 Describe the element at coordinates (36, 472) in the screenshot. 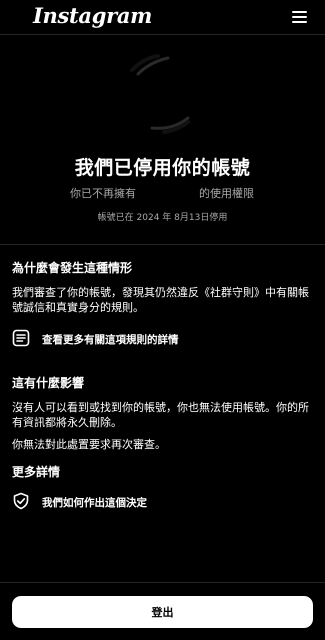

I see `details-heading: 更多詳情` at that location.